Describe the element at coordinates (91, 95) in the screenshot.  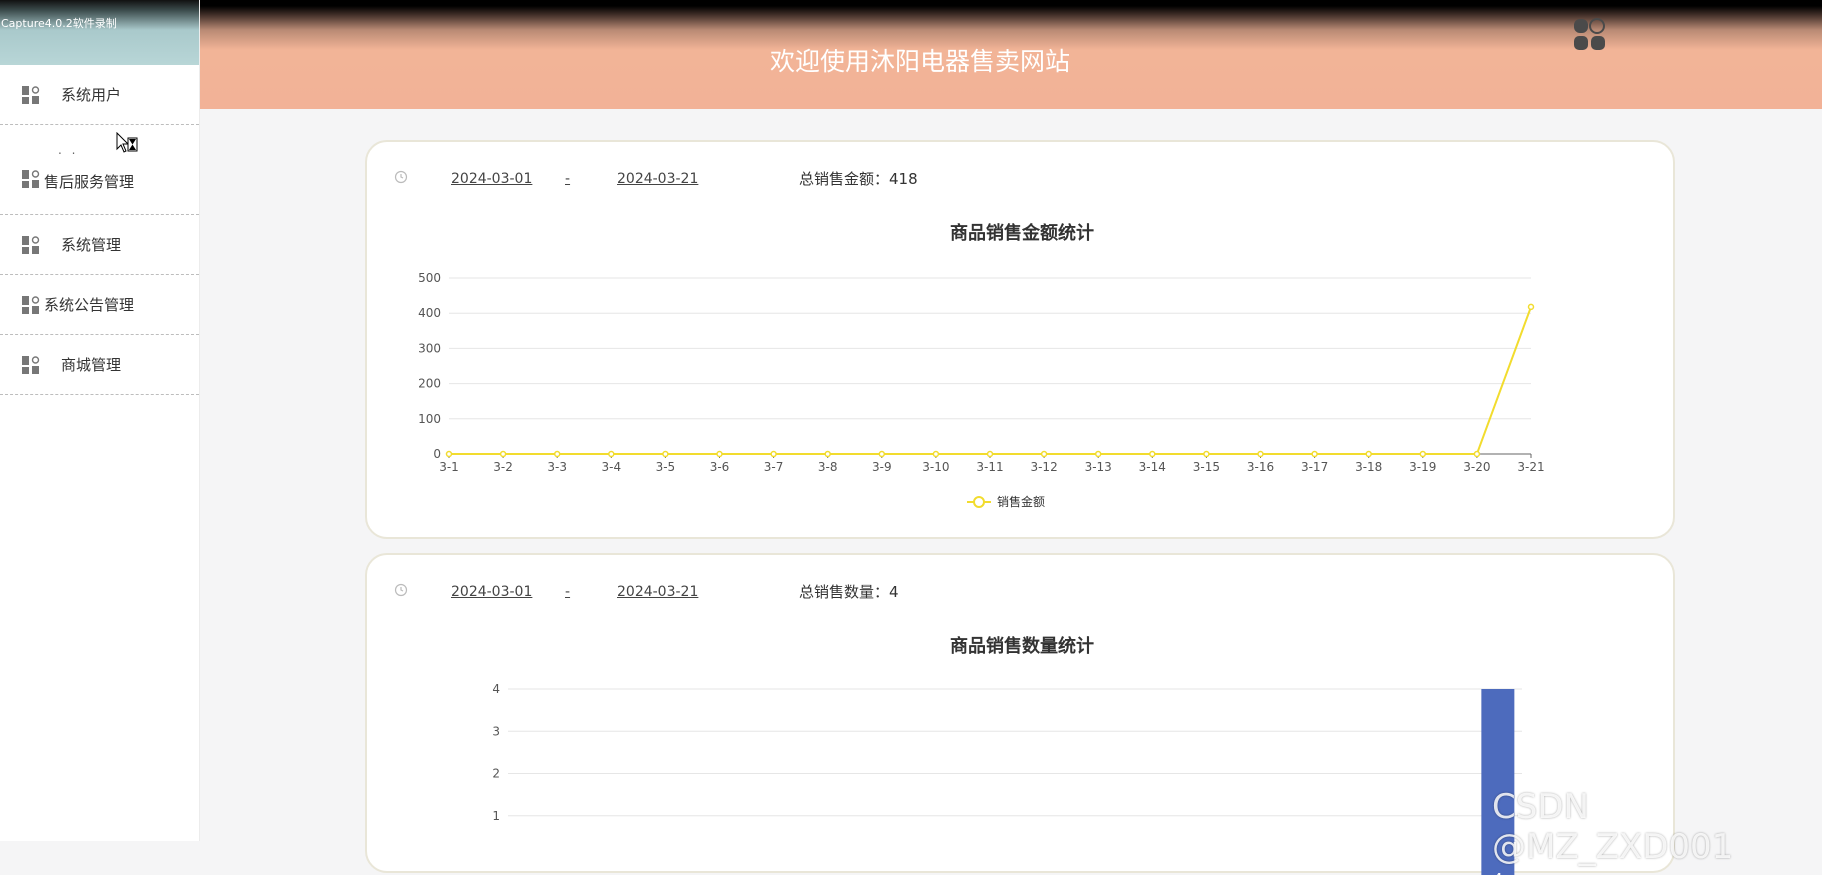
I see `sidebar-item-label: 系统用户` at that location.